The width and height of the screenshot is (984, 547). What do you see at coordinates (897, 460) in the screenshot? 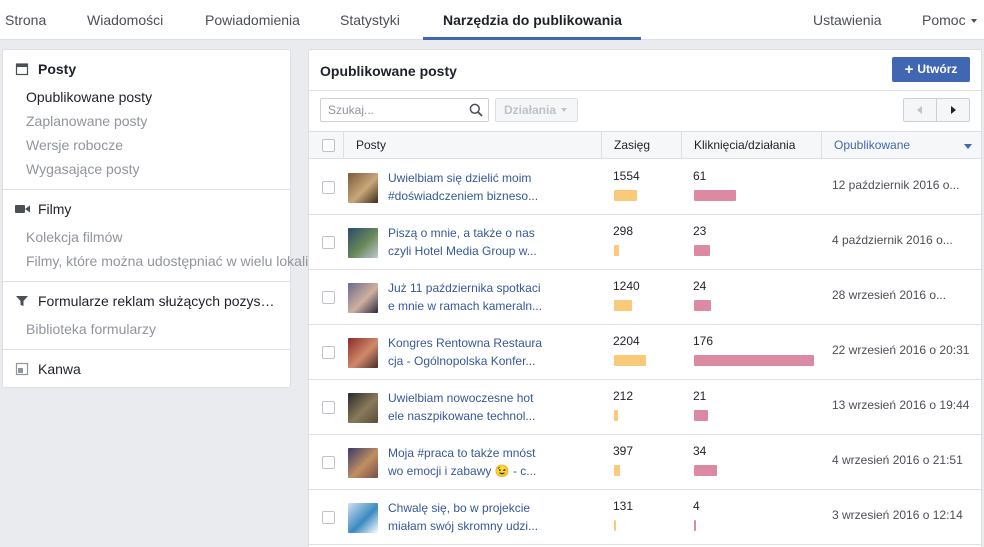
I see `published-date: 4 wrzesień 2016 o 21:51` at bounding box center [897, 460].